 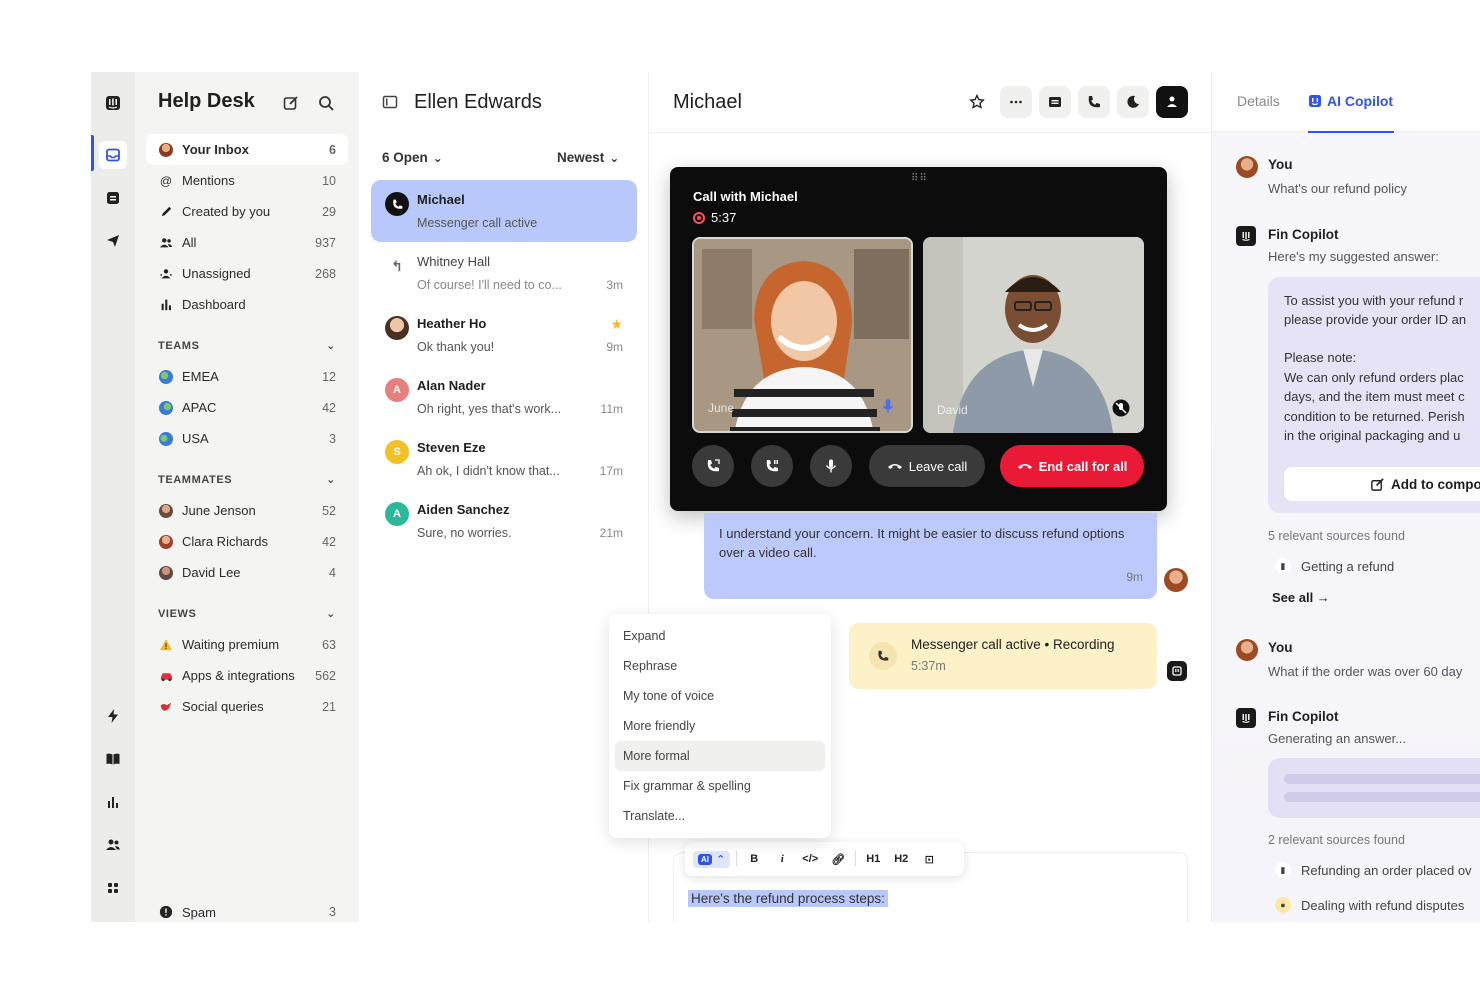 What do you see at coordinates (713, 466) in the screenshot?
I see `transfer-call-button` at bounding box center [713, 466].